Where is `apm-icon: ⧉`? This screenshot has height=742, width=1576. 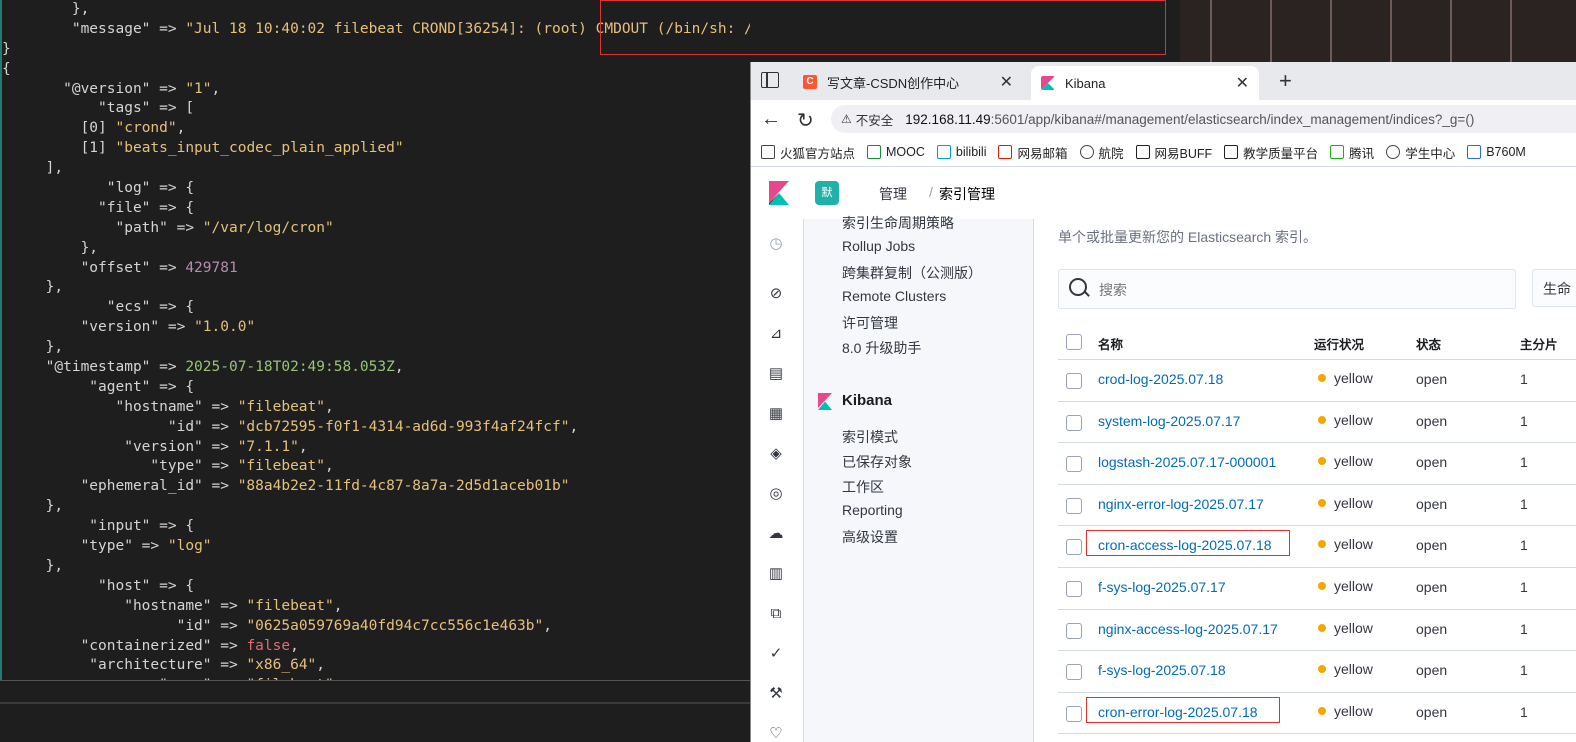 apm-icon: ⧉ is located at coordinates (776, 614).